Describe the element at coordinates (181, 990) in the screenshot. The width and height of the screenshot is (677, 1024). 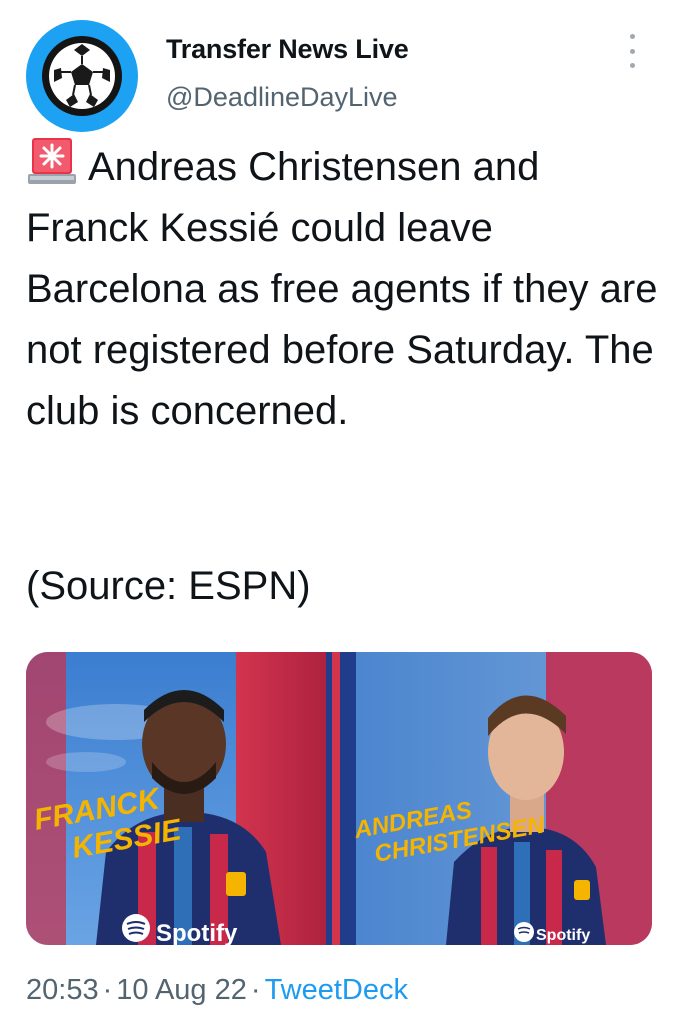
I see `tweet-date: 10 Aug 22` at that location.